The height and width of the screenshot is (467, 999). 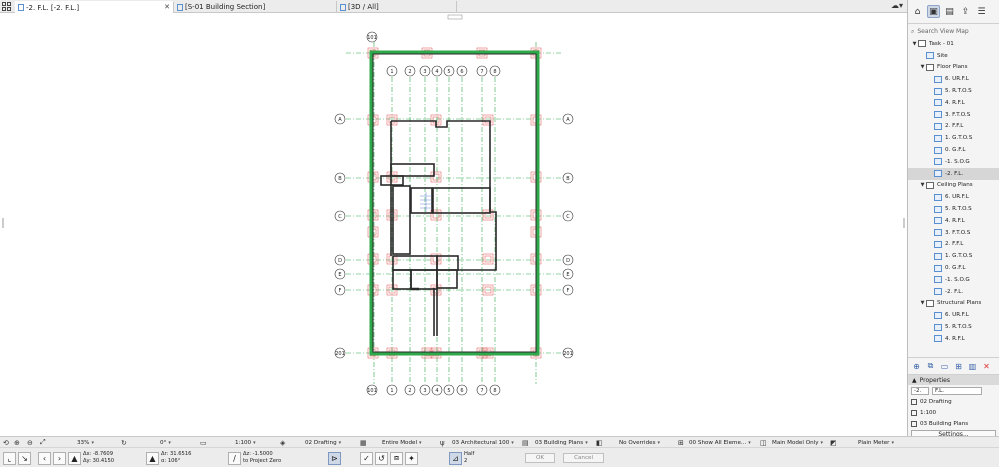 What do you see at coordinates (944, 366) in the screenshot?
I see `new-folder-icon: ▭` at bounding box center [944, 366].